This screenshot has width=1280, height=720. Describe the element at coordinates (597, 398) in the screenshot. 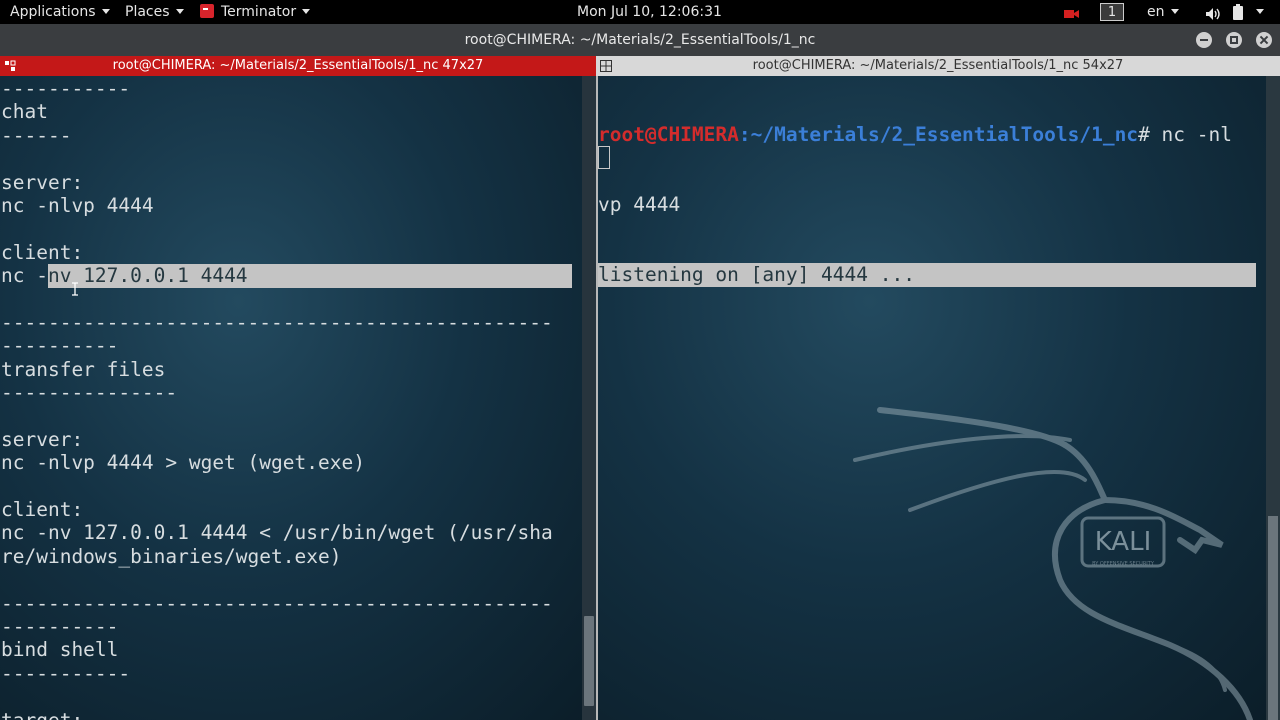

I see `pane-divider` at that location.